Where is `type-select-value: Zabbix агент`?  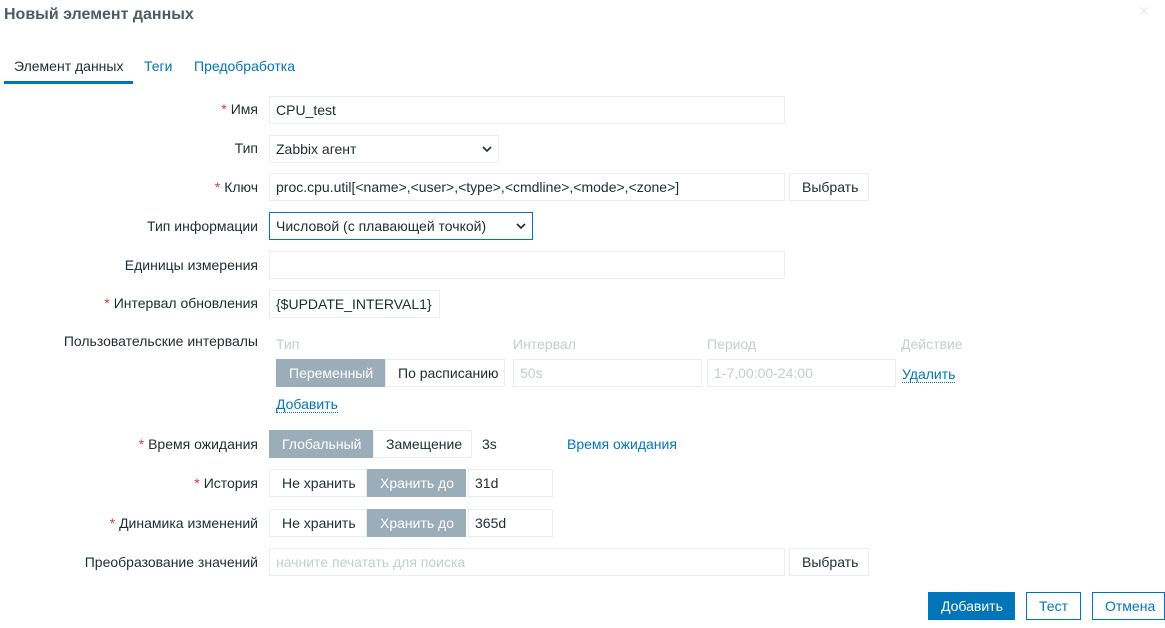
type-select-value: Zabbix агент is located at coordinates (316, 149).